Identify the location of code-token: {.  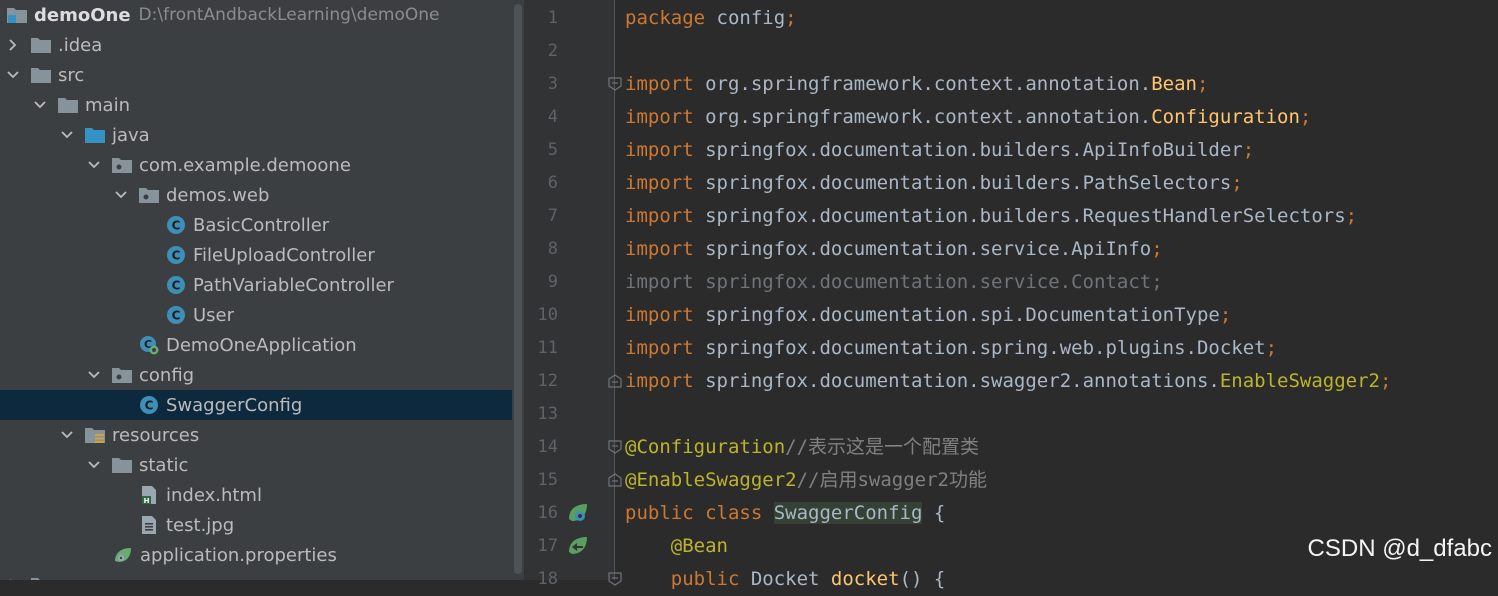
(934, 513).